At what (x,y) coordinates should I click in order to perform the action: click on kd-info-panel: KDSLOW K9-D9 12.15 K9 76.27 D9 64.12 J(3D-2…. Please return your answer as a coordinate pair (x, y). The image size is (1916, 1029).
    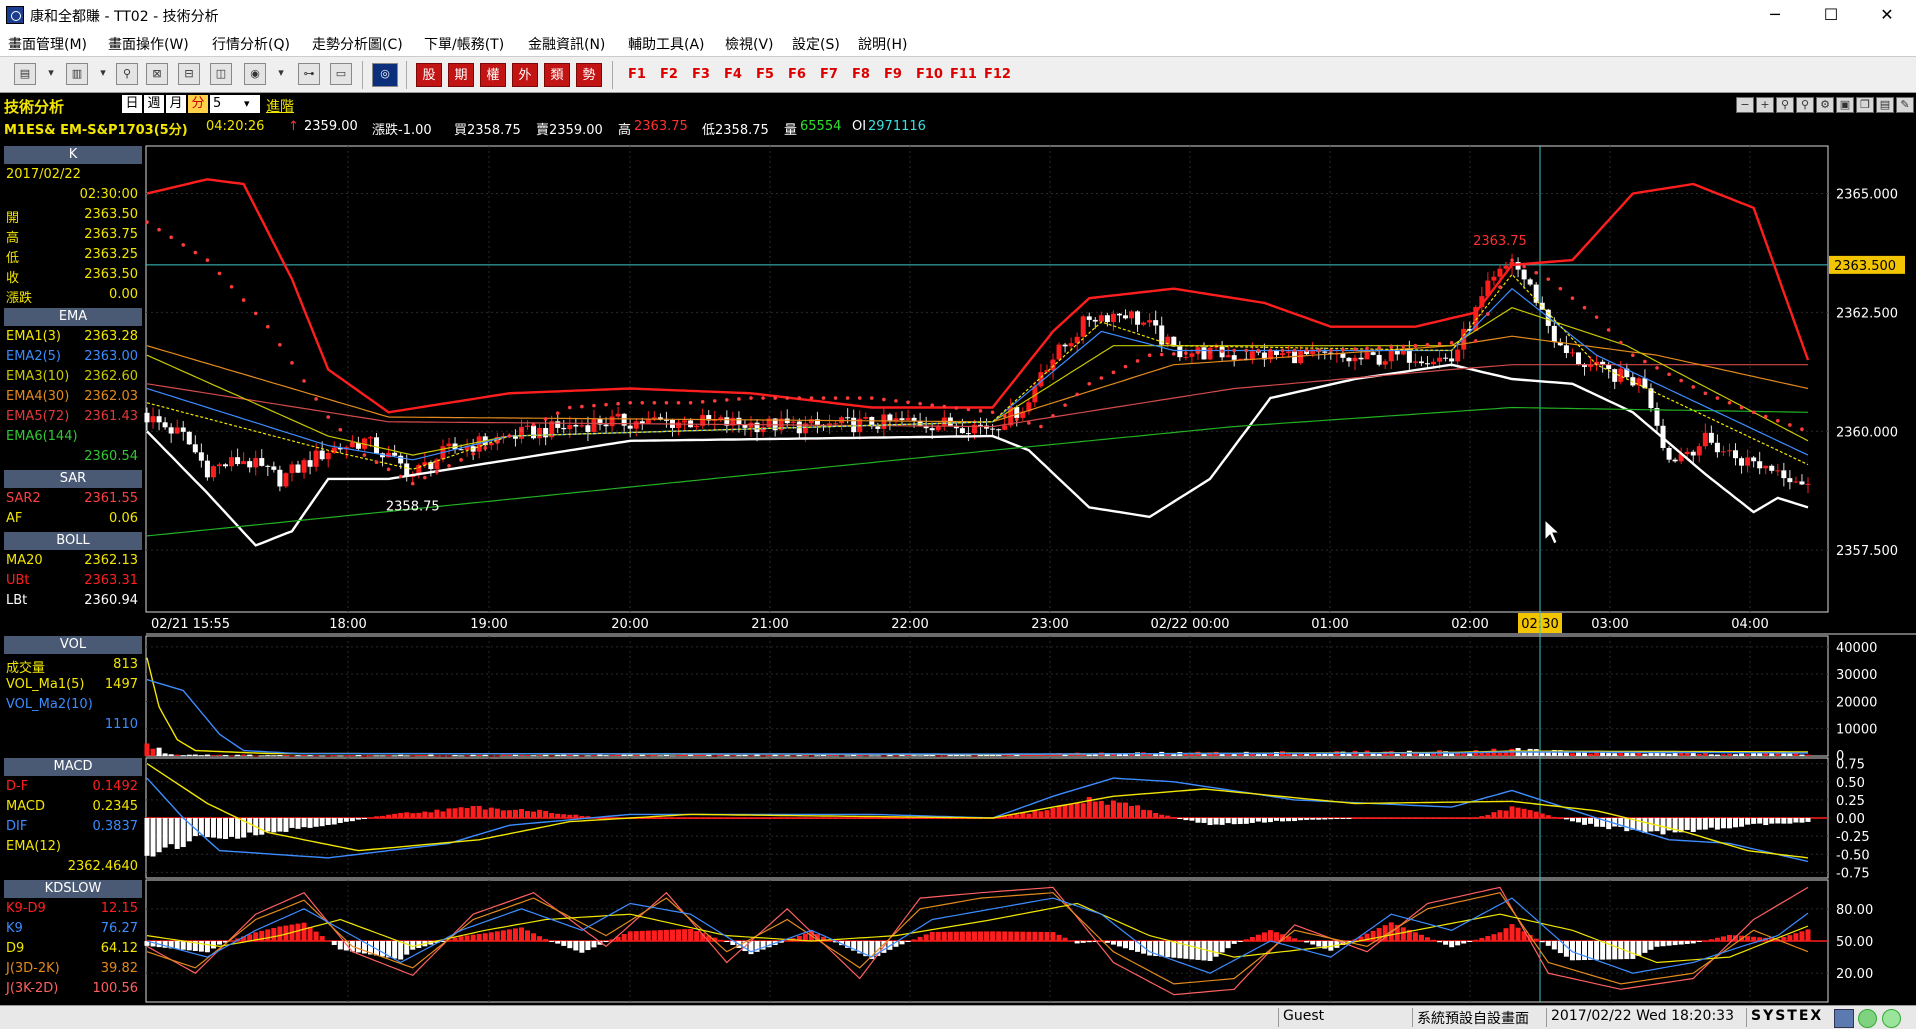
    Looking at the image, I should click on (73, 940).